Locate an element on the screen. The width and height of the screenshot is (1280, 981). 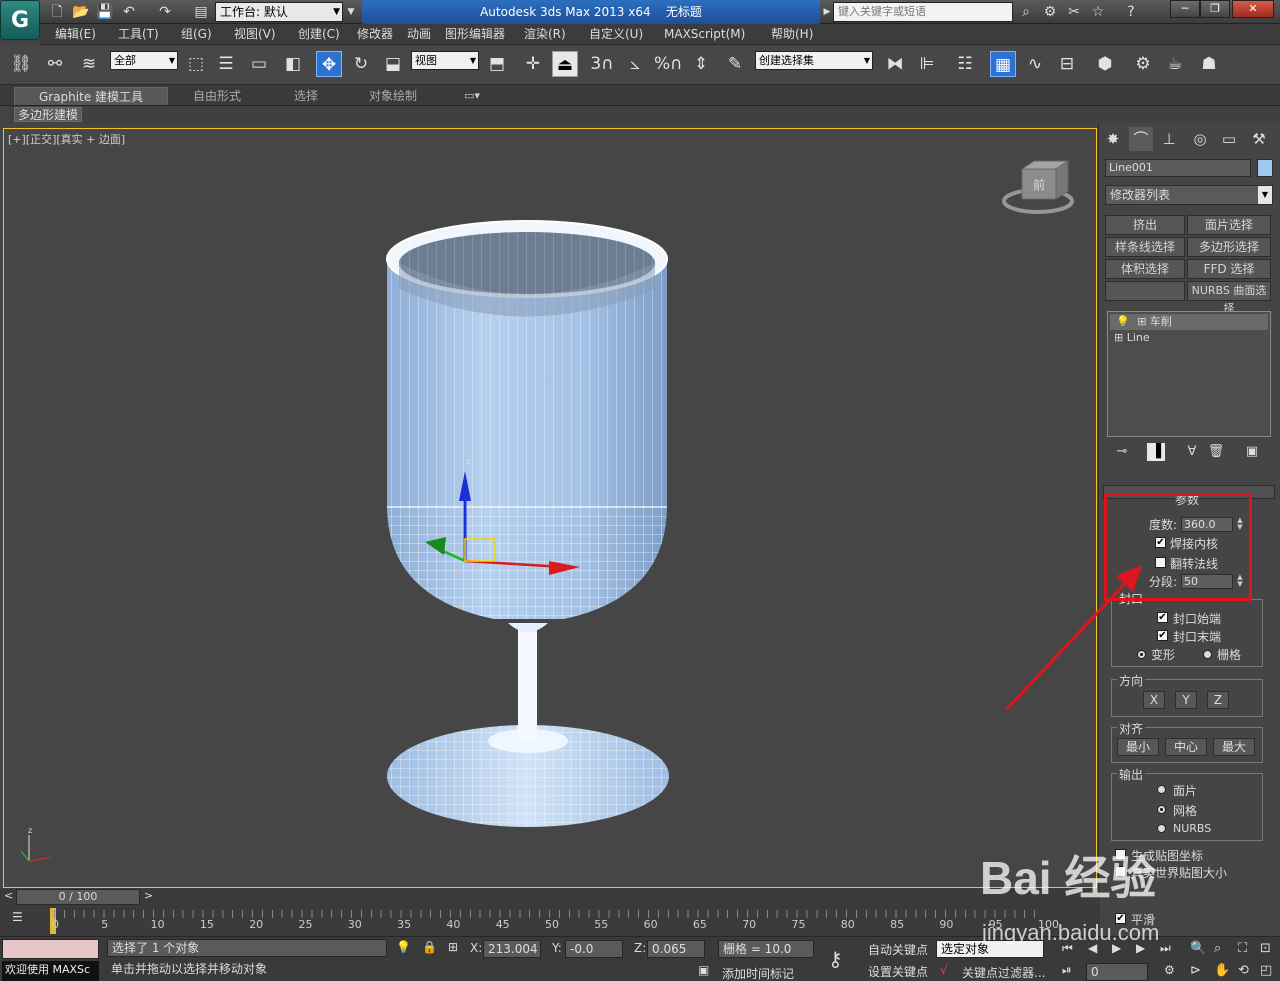
tab-freeform: 自由形式 is located at coordinates (217, 96).